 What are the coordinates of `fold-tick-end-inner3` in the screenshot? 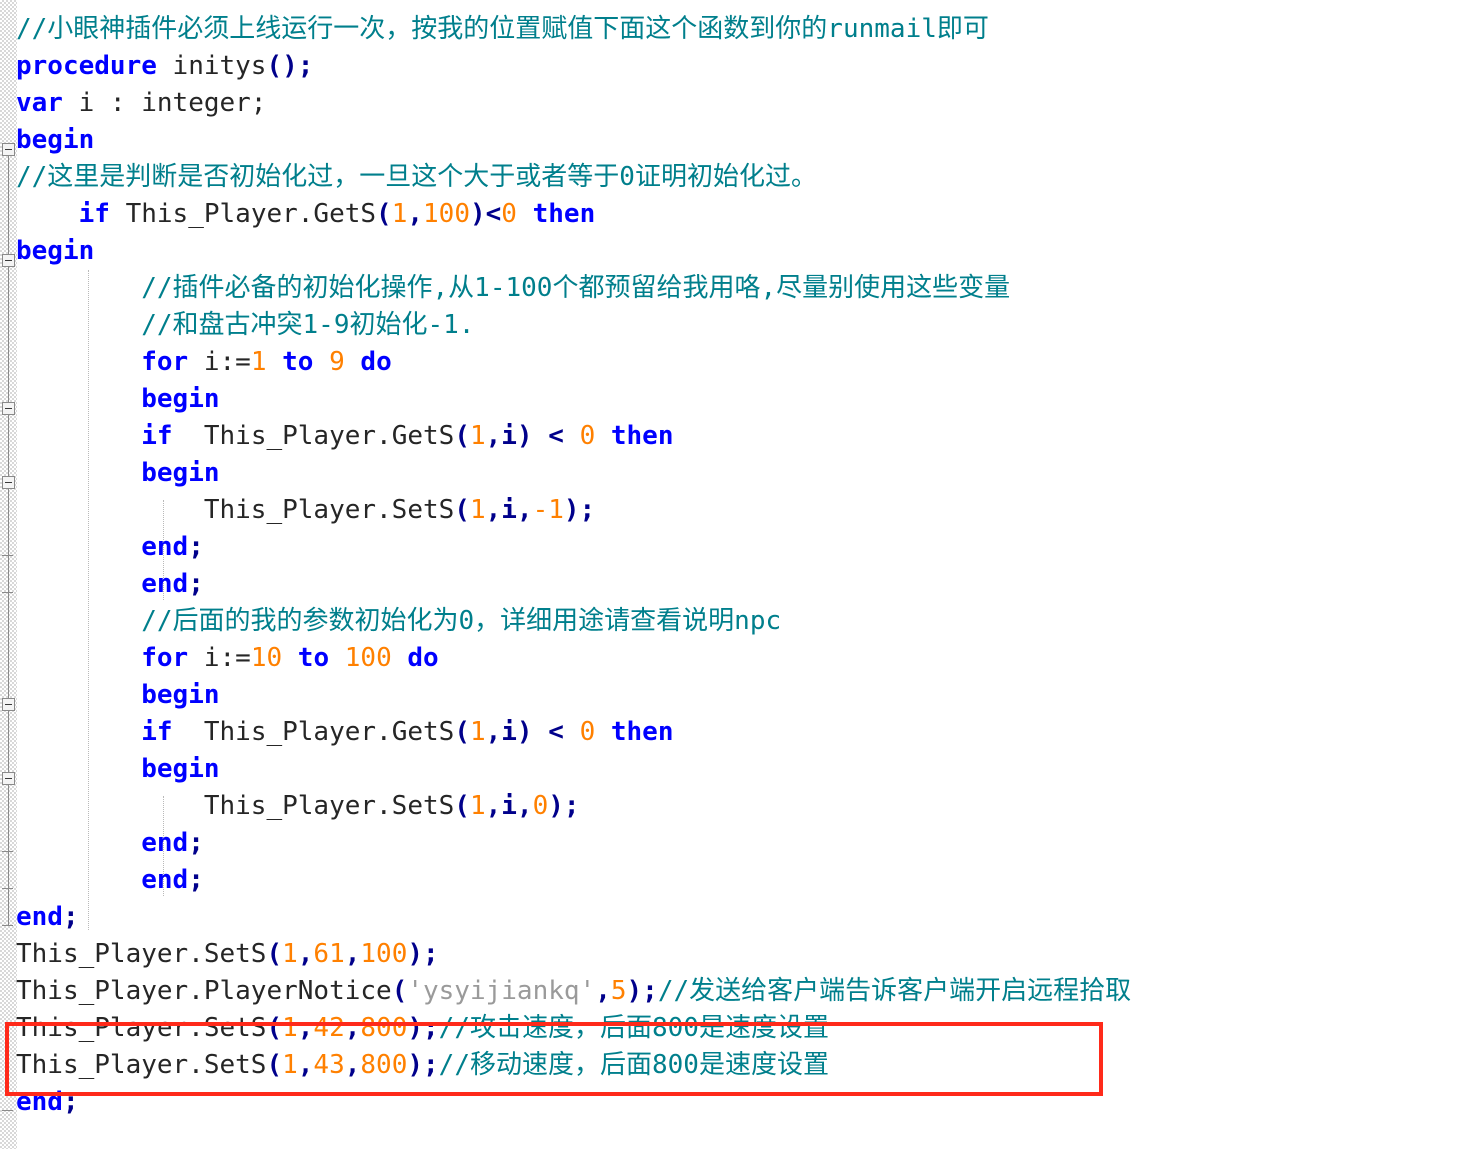 It's located at (7, 851).